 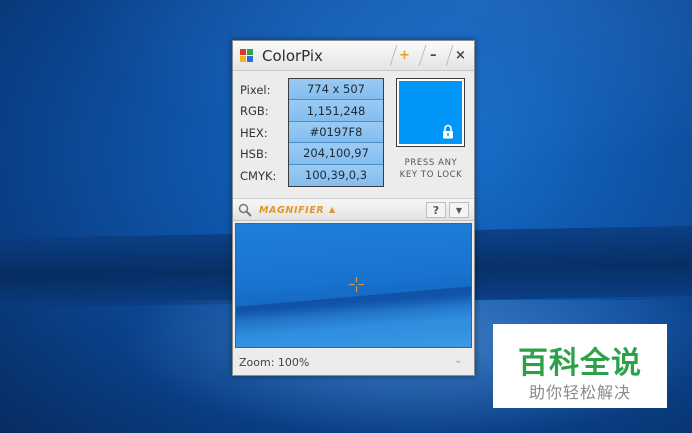 I want to click on rgb-value: 1,151,248, so click(x=336, y=111).